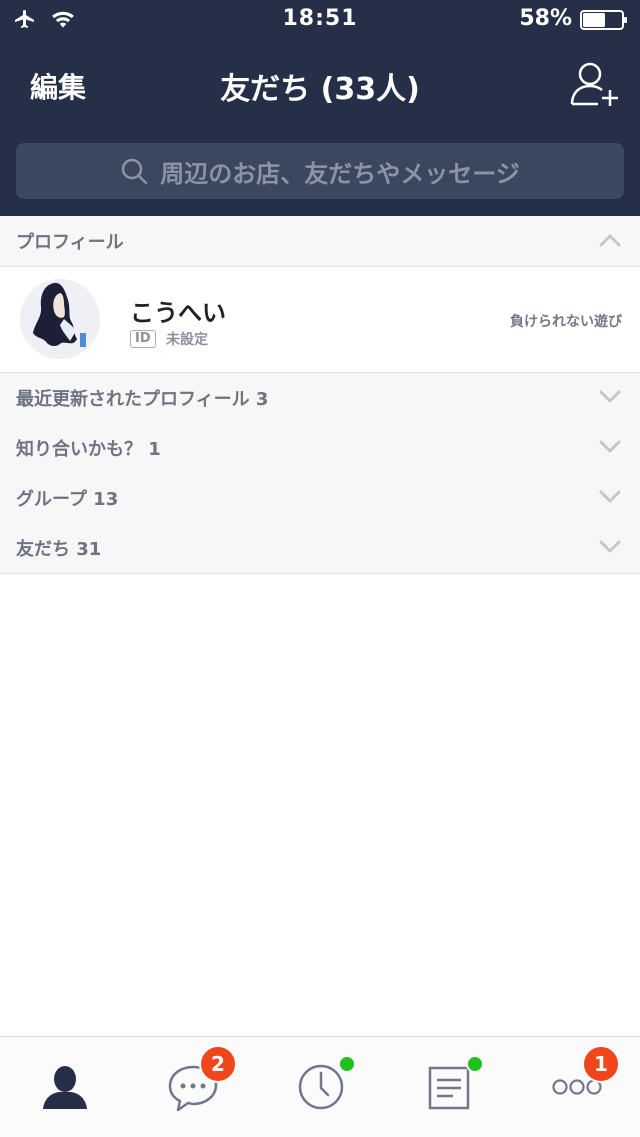  Describe the element at coordinates (187, 340) in the screenshot. I see `id-status: 未設定` at that location.